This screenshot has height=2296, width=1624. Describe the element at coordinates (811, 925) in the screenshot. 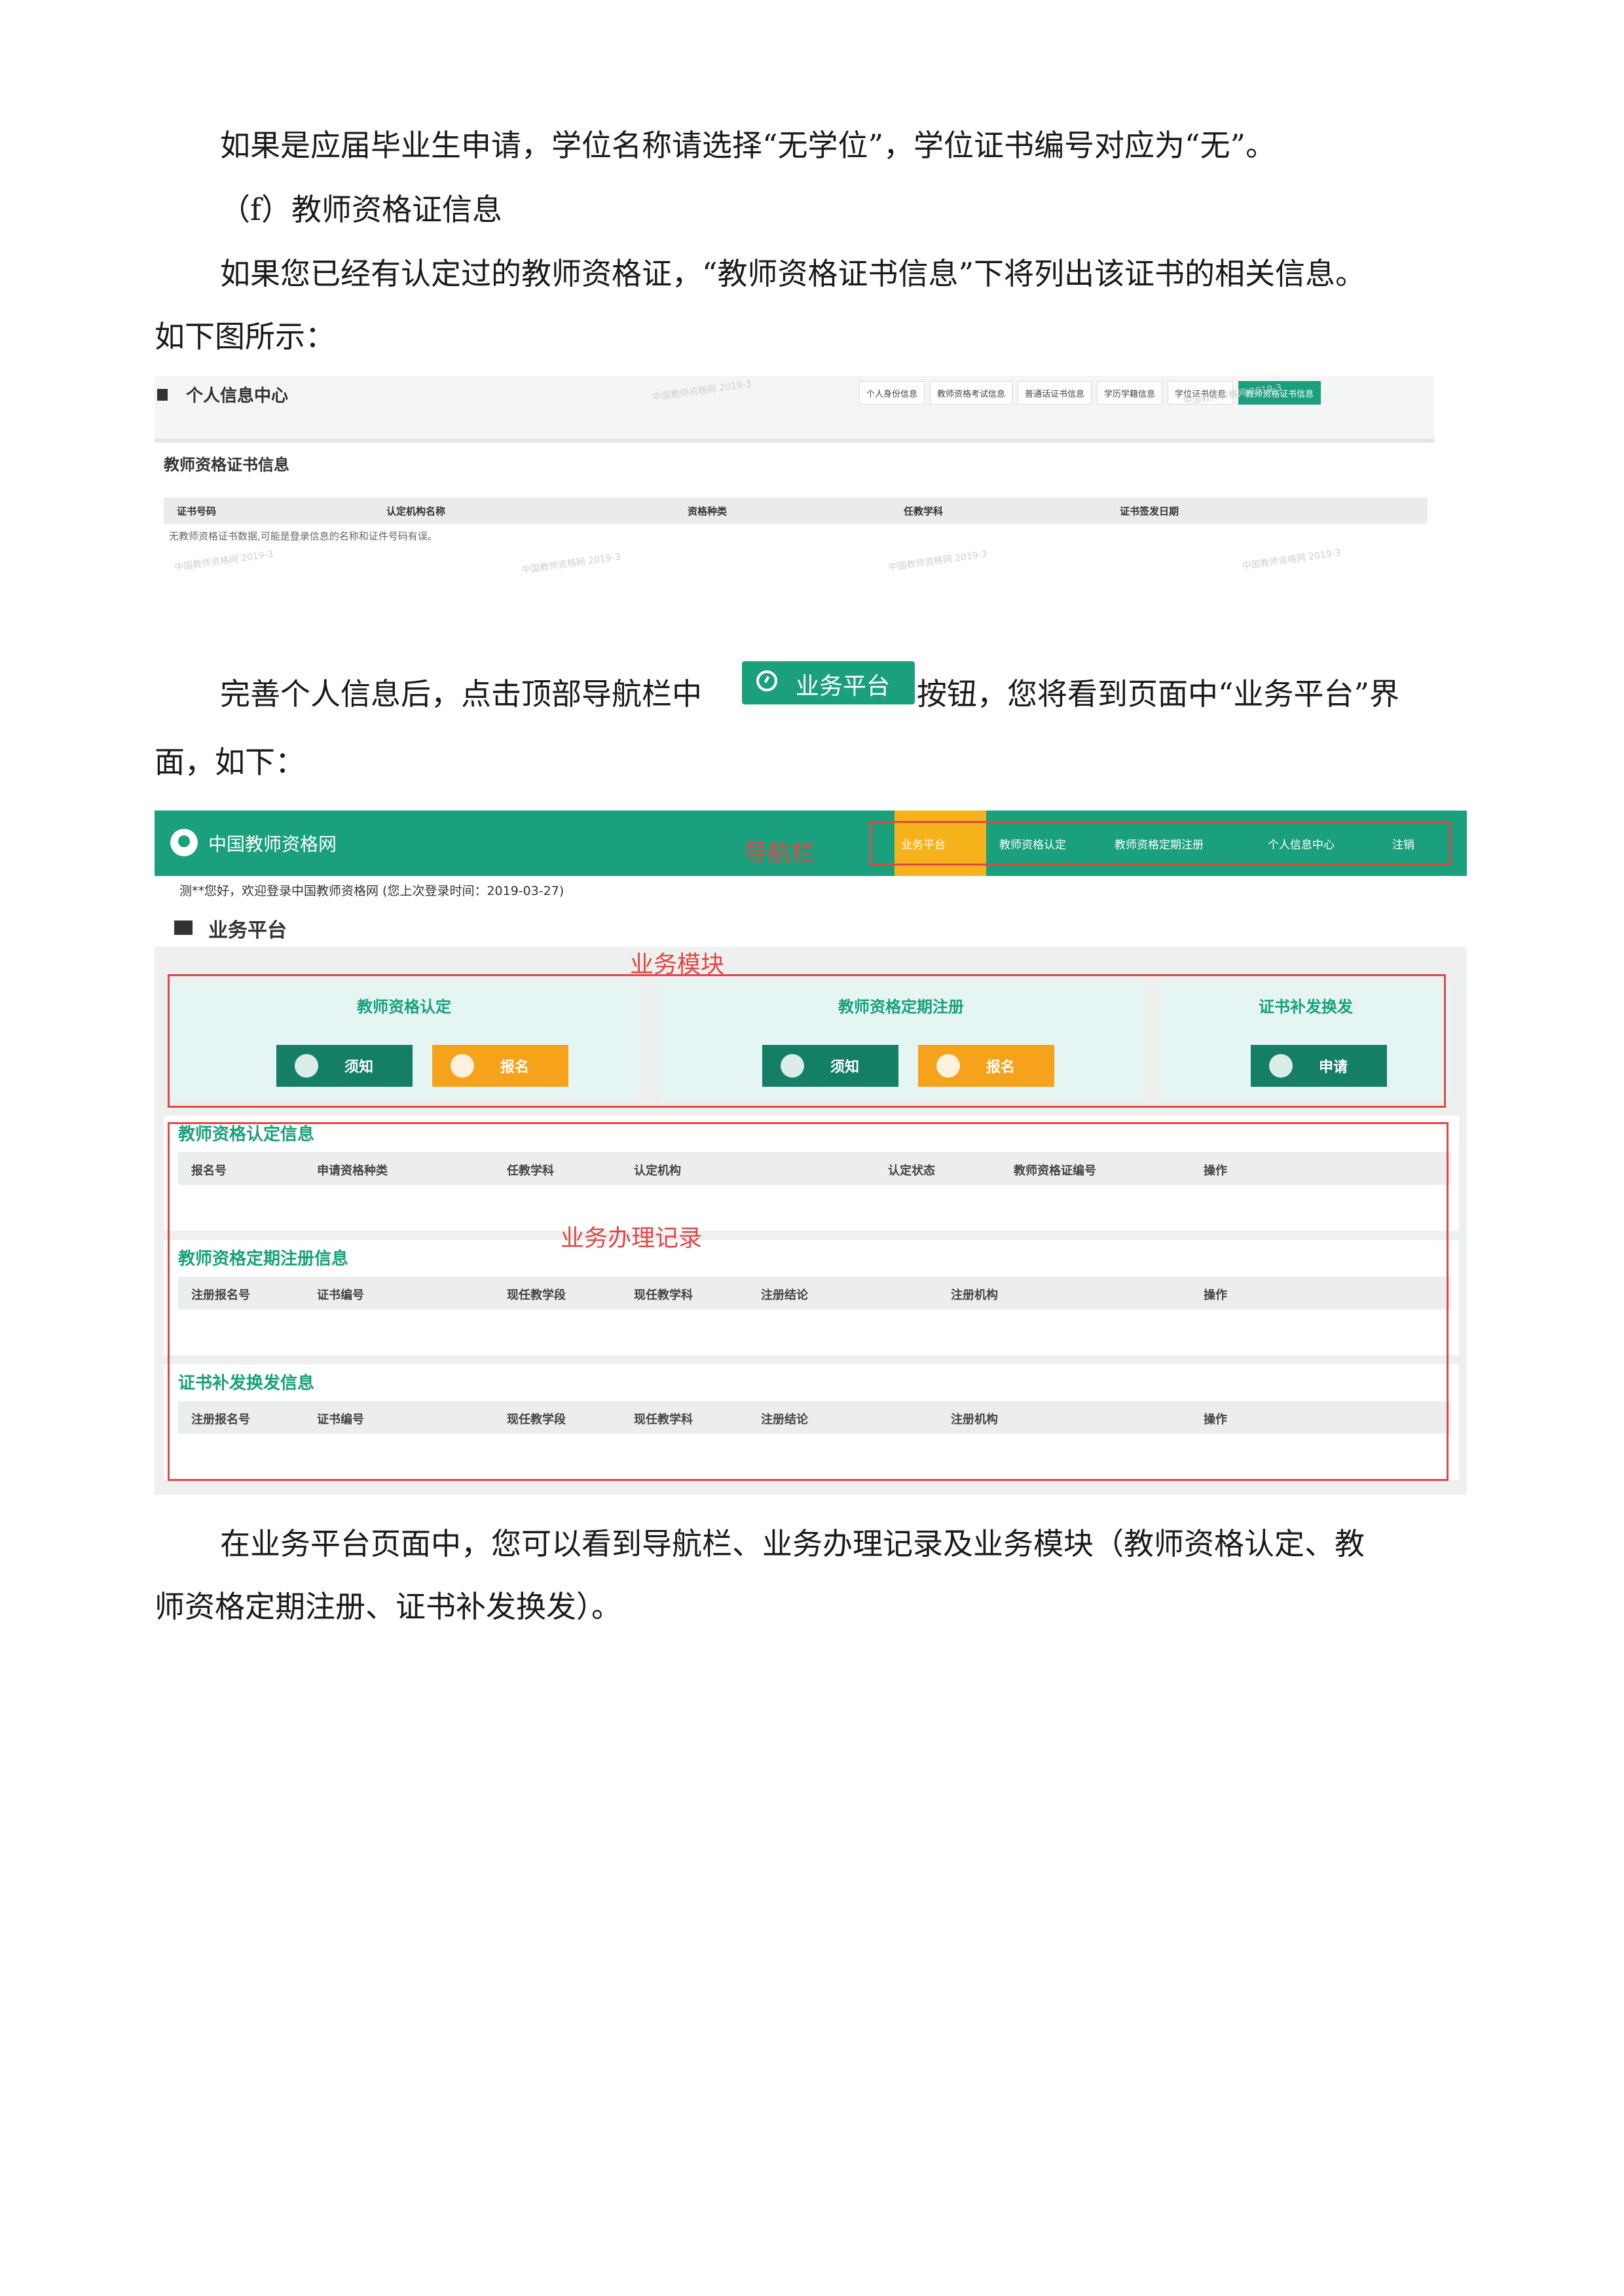

I see `page-header: 业务平台` at that location.